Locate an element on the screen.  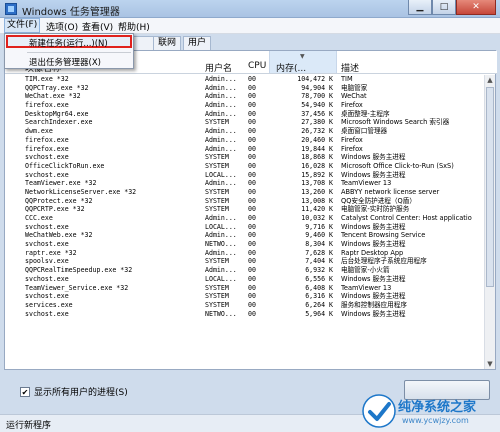
process-memory: 27,380 K is located at coordinates (317, 122).